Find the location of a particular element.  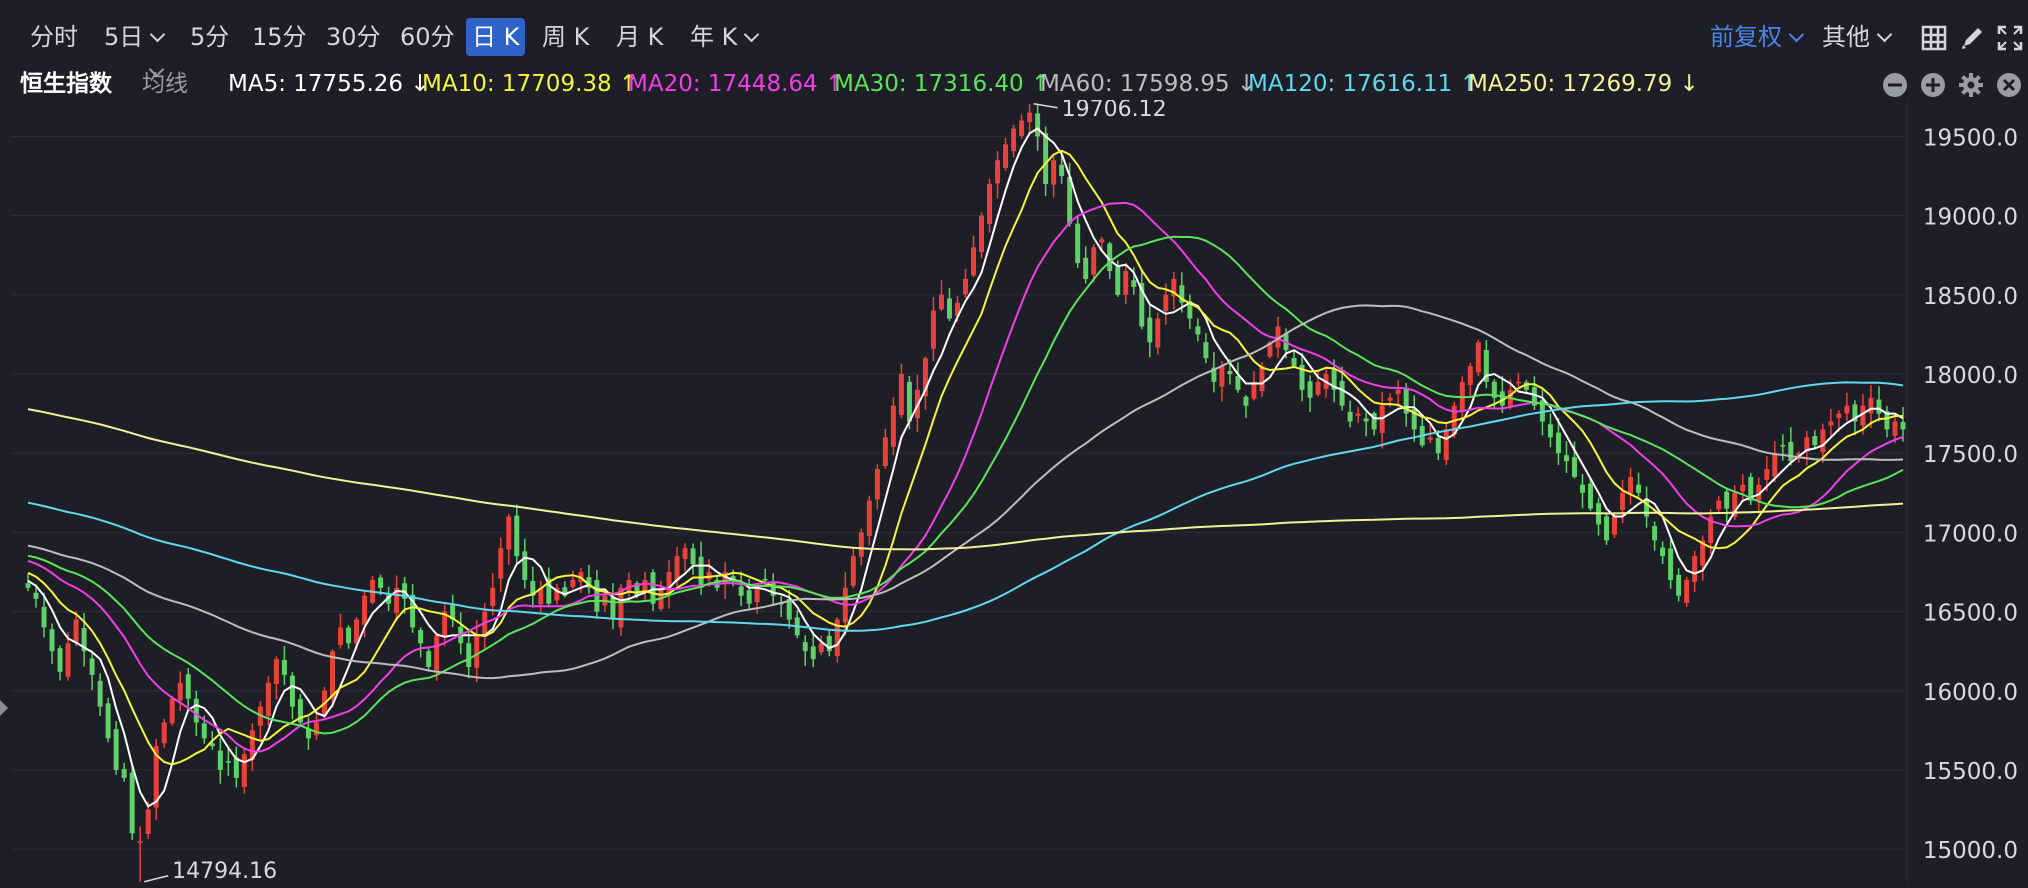

settings-icon is located at coordinates (1971, 85).